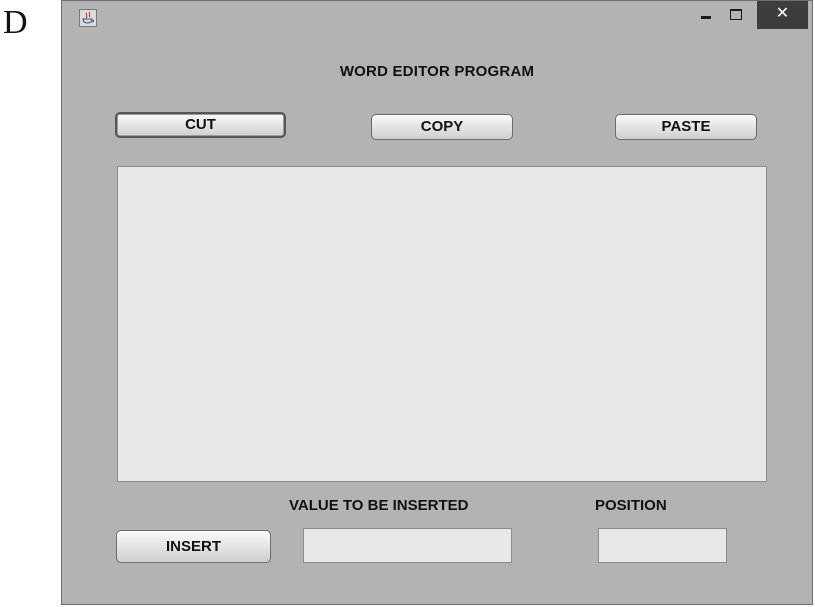 This screenshot has width=815, height=607. I want to click on position-input, so click(662, 545).